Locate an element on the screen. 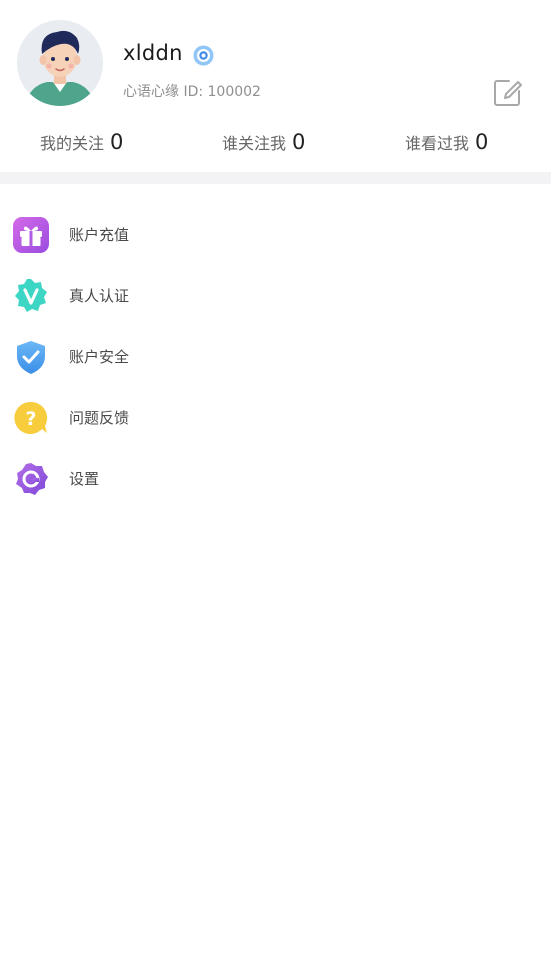  section-divider is located at coordinates (275, 178).